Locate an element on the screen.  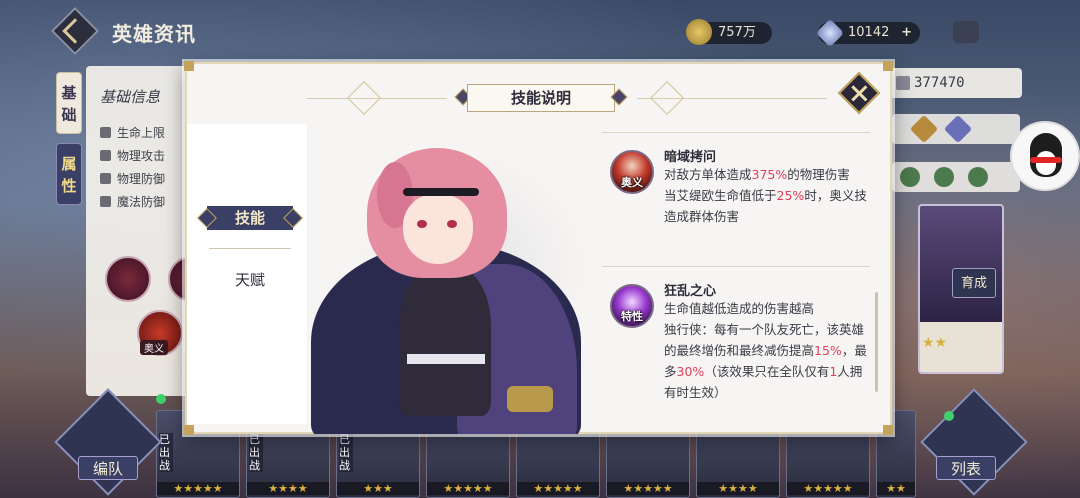
dialog-title-frame: 技能说明 is located at coordinates (541, 98).